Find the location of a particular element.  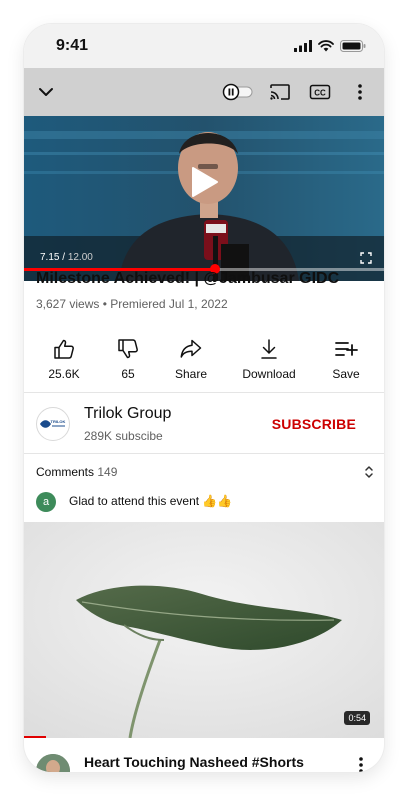

play-icon is located at coordinates (204, 182).